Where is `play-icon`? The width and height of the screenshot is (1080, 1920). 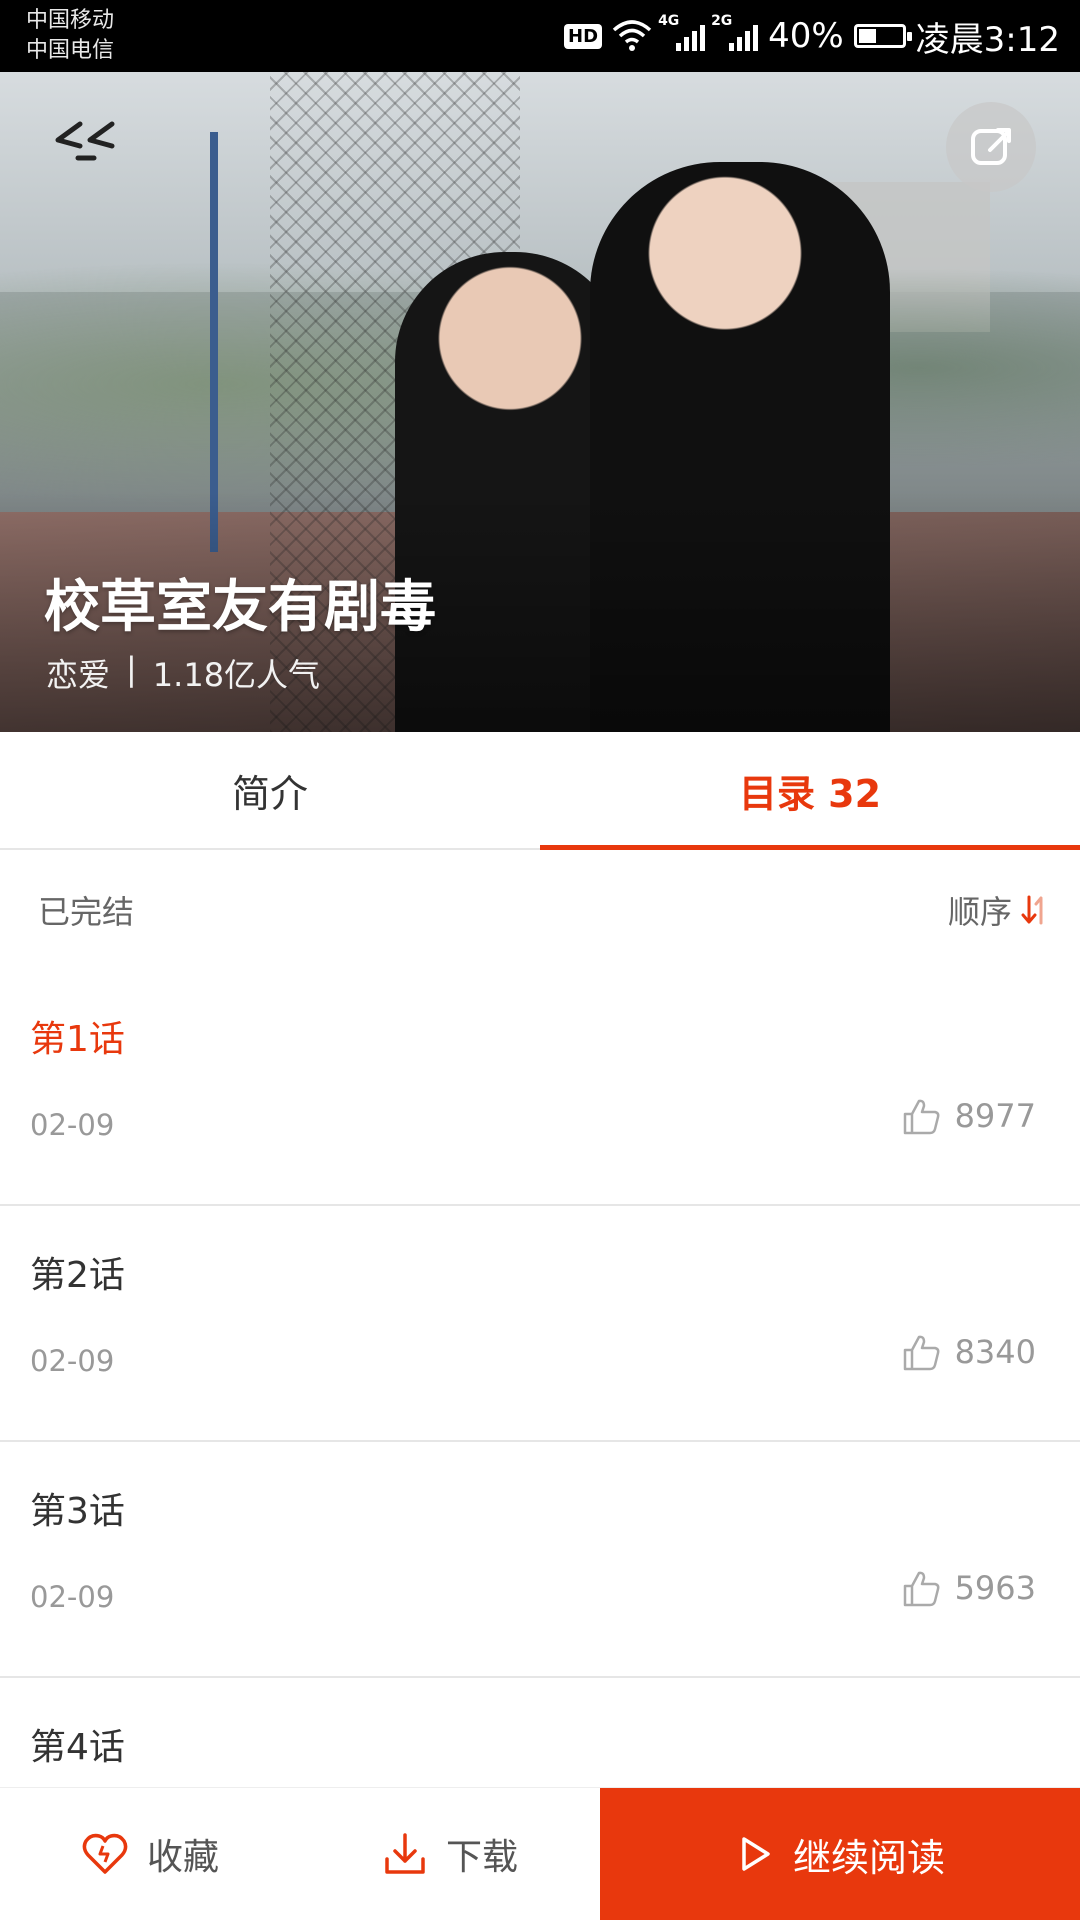
play-icon is located at coordinates (756, 1854).